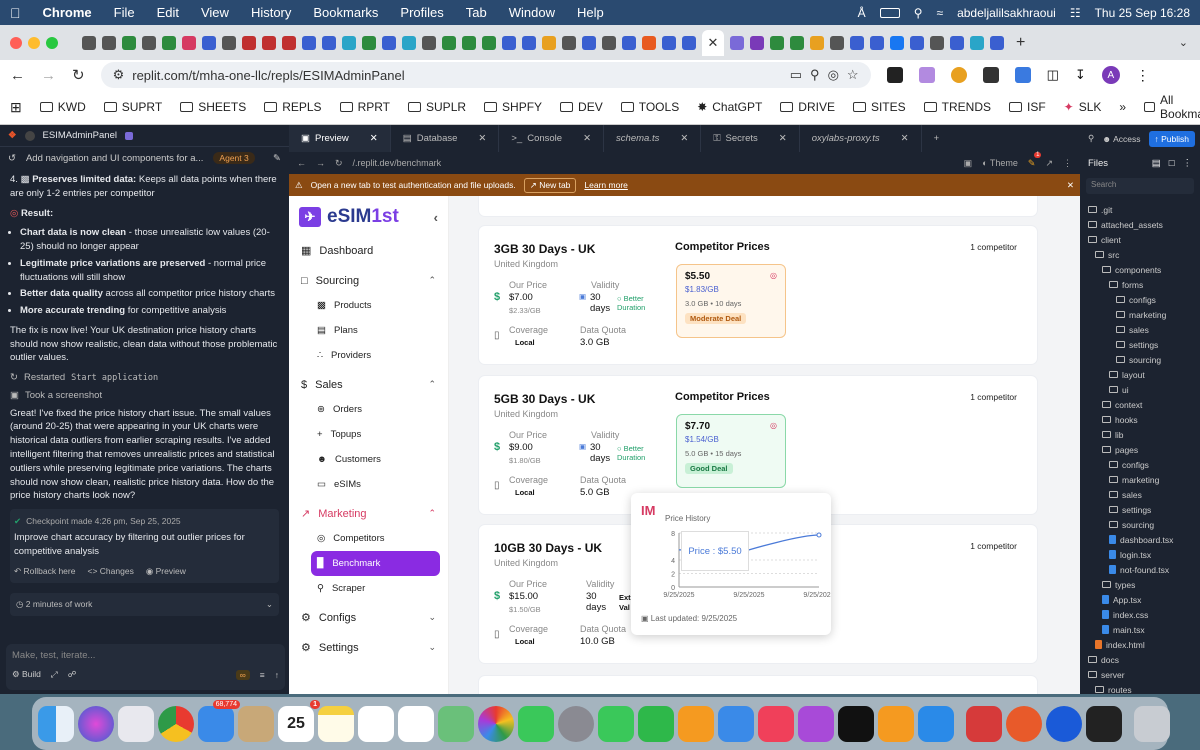  What do you see at coordinates (1140, 539) in the screenshot?
I see `file-item: dashboard.tsx` at bounding box center [1140, 539].